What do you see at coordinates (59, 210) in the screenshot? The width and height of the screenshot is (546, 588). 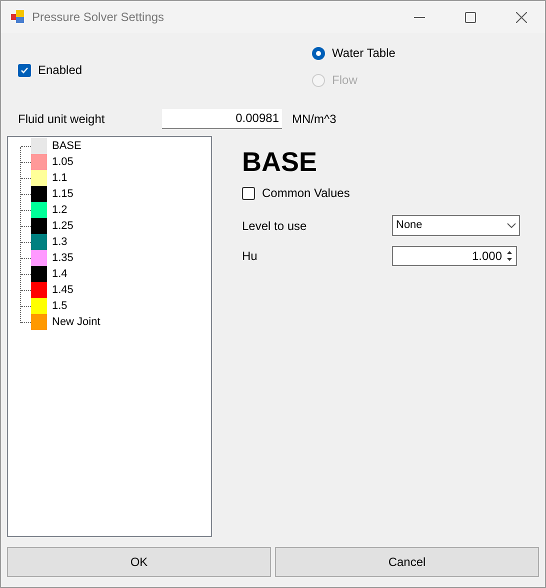 I see `tree-item: 1.2` at bounding box center [59, 210].